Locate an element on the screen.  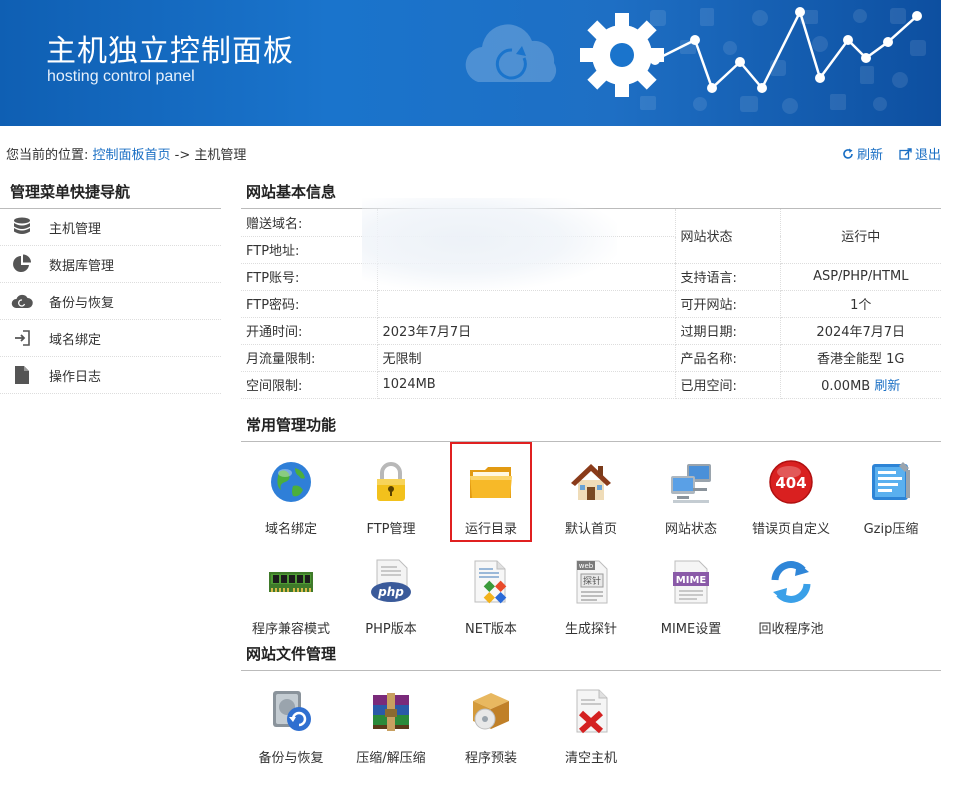
gift-domain-label: 赠送域名: is located at coordinates (309, 223).